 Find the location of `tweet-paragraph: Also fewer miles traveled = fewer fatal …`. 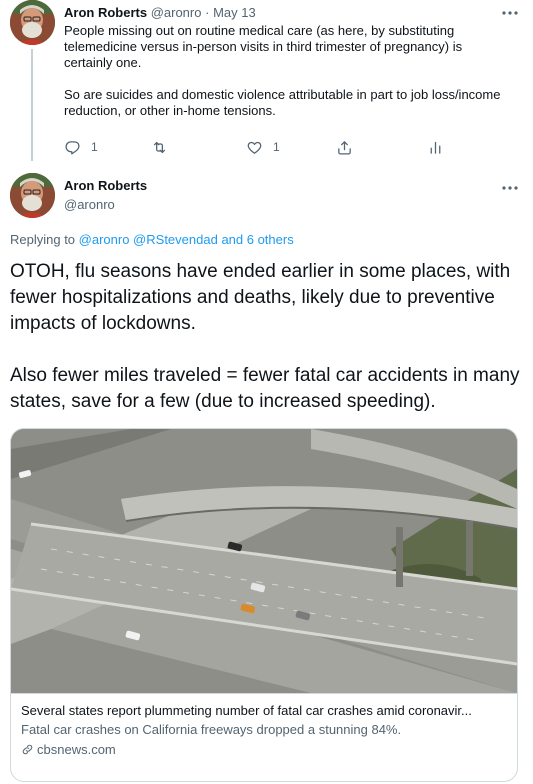

tweet-paragraph: Also fewer miles traveled = fewer fatal … is located at coordinates (265, 388).